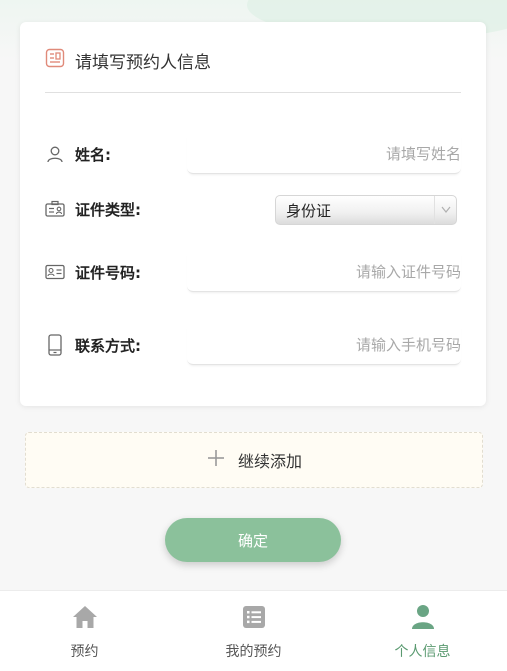  I want to click on id-badge-icon, so click(55, 272).